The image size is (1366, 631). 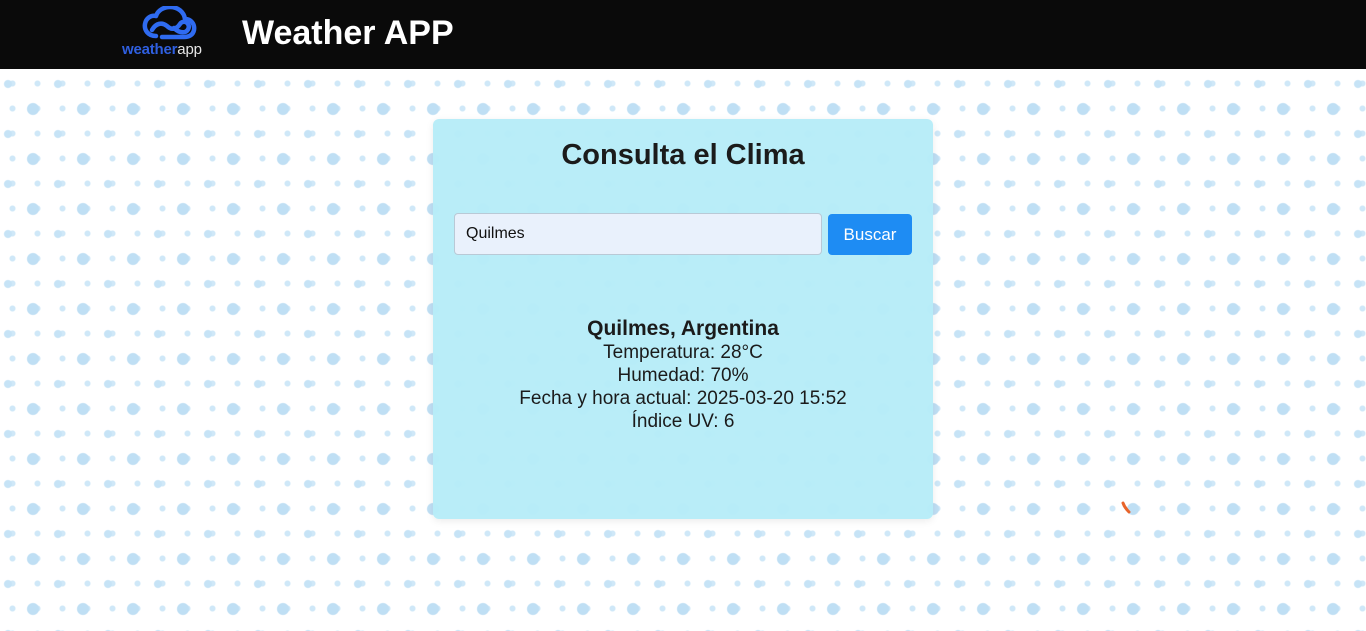 I want to click on result-datetime: Fecha y hora actual: 2025-03-20 15:52, so click(x=683, y=398).